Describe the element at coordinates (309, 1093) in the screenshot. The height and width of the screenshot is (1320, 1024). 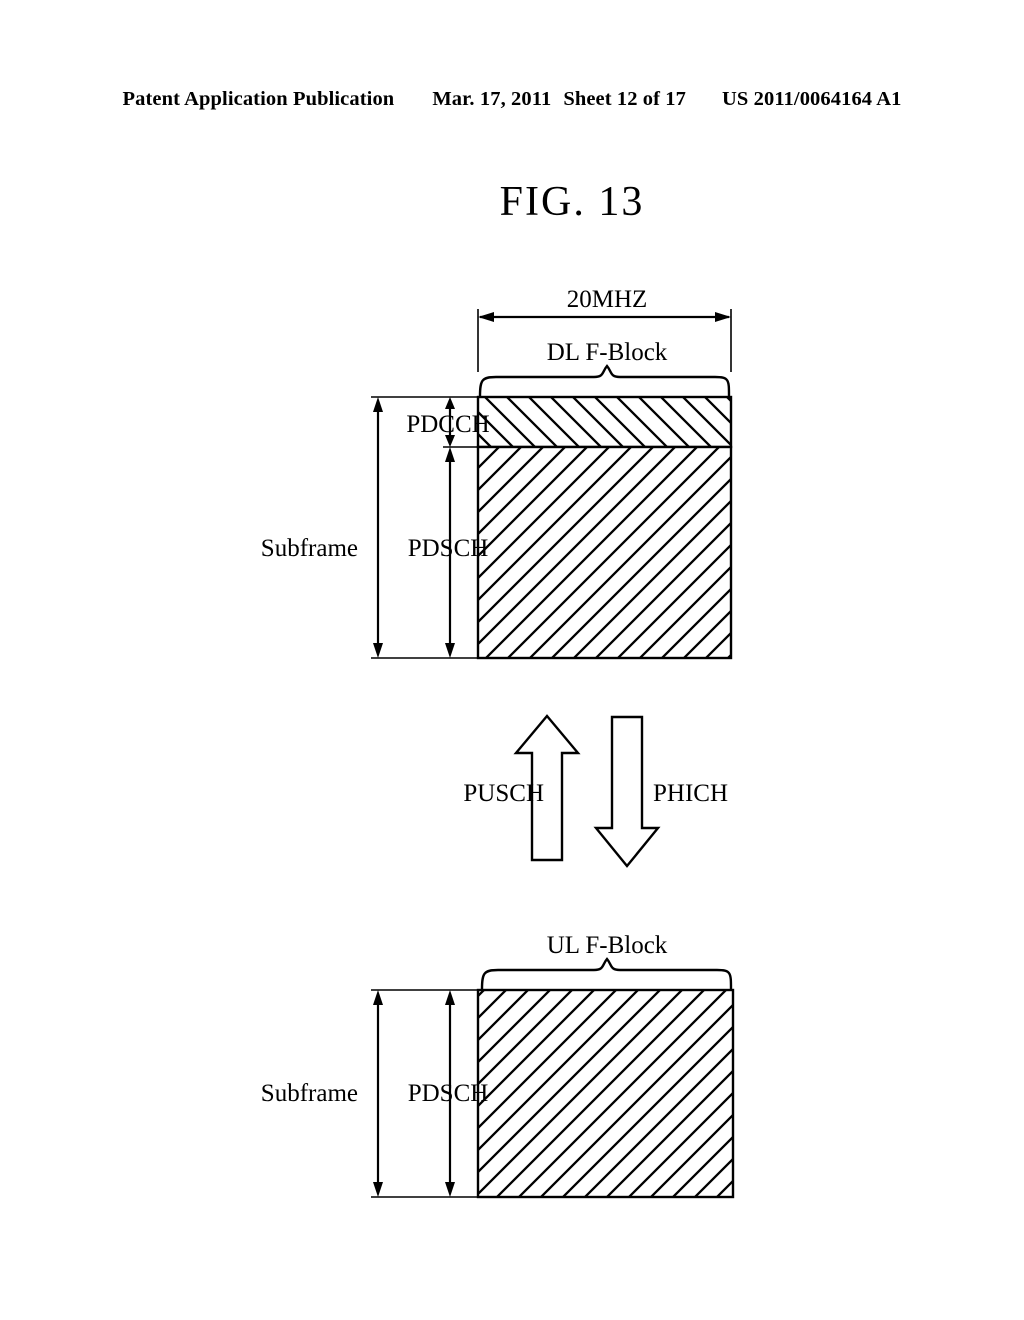
I see `ul-subframe-label: Subframe` at that location.